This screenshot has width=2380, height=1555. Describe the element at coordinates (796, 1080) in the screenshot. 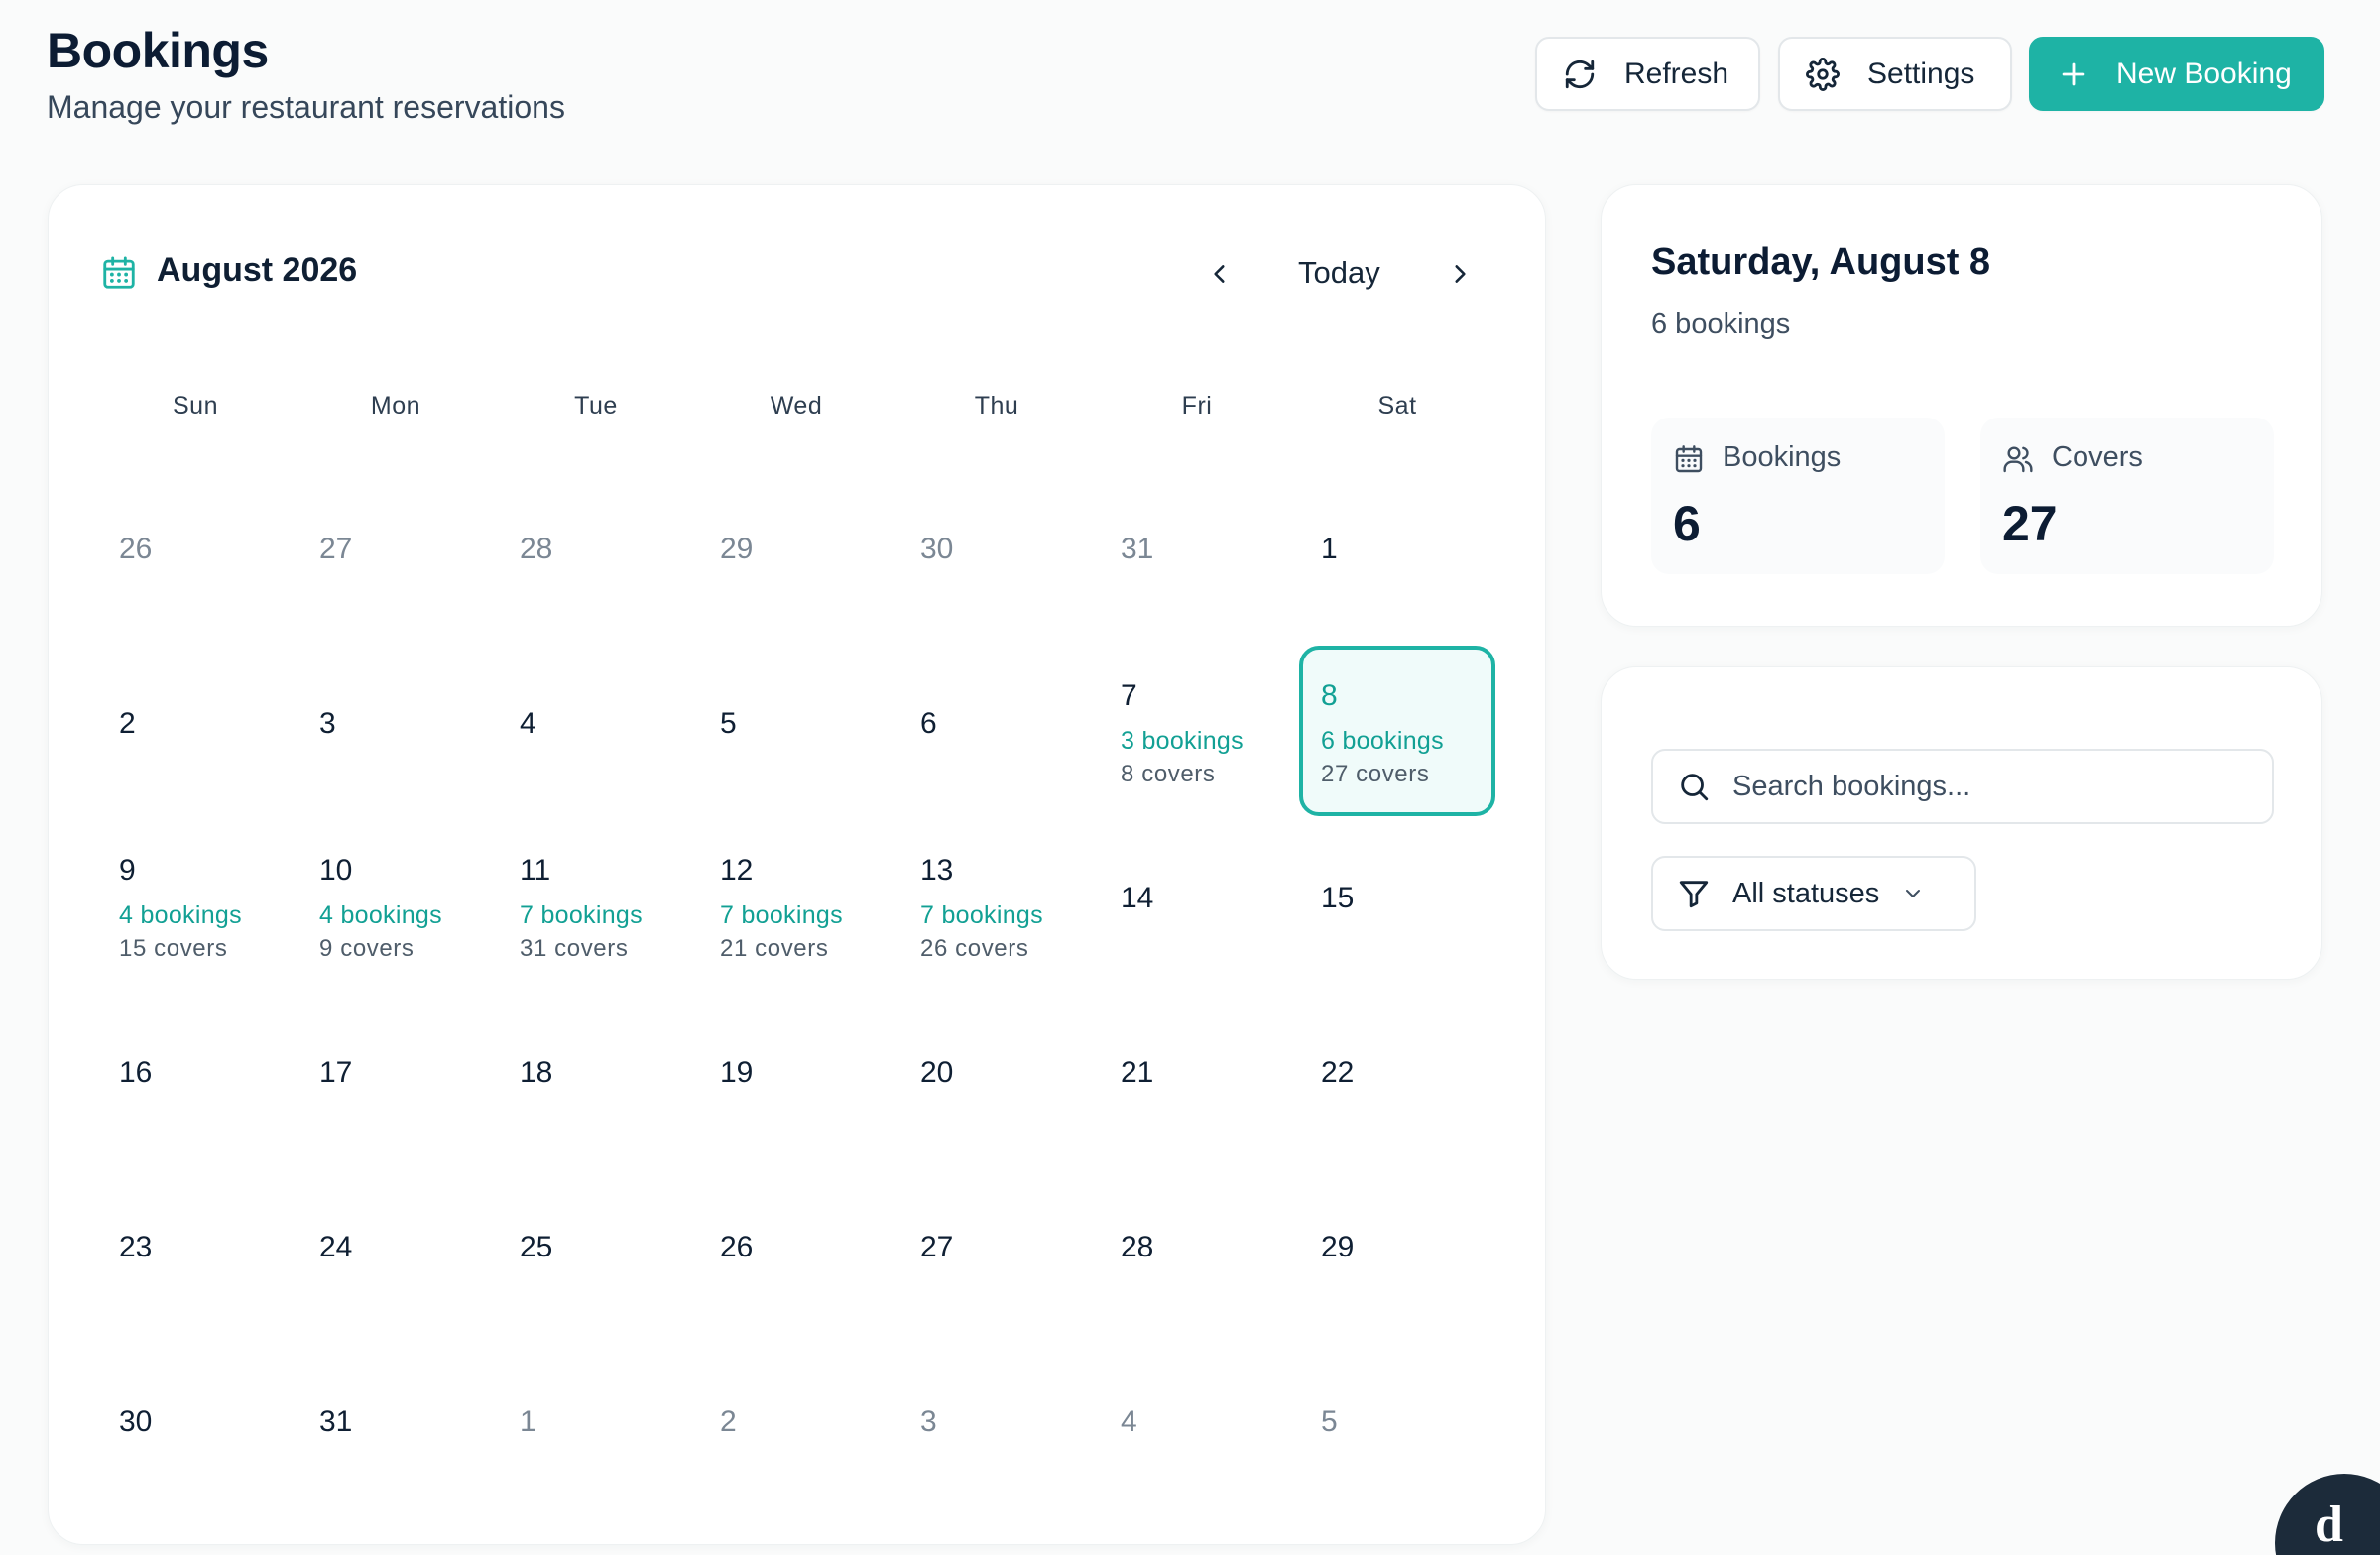

I see `calendar-day: 19` at that location.